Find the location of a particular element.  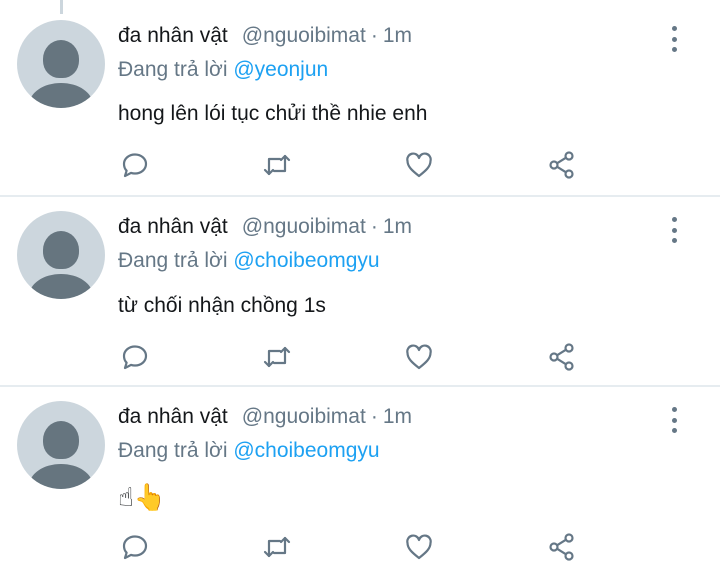

tweet-text: hong lên lói tục chửi thề nhie enh is located at coordinates (273, 113).